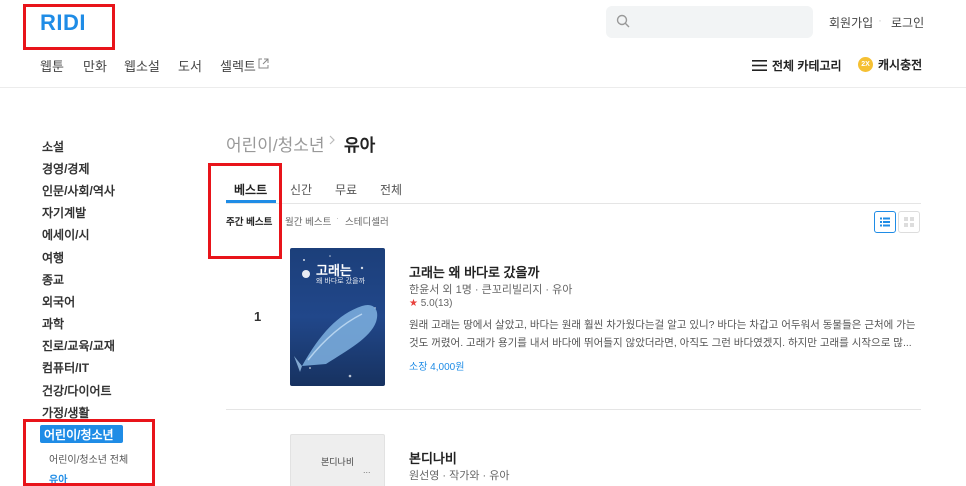 The width and height of the screenshot is (966, 486). Describe the element at coordinates (308, 221) in the screenshot. I see `subtab-monthly-best: 월간 베스트` at that location.